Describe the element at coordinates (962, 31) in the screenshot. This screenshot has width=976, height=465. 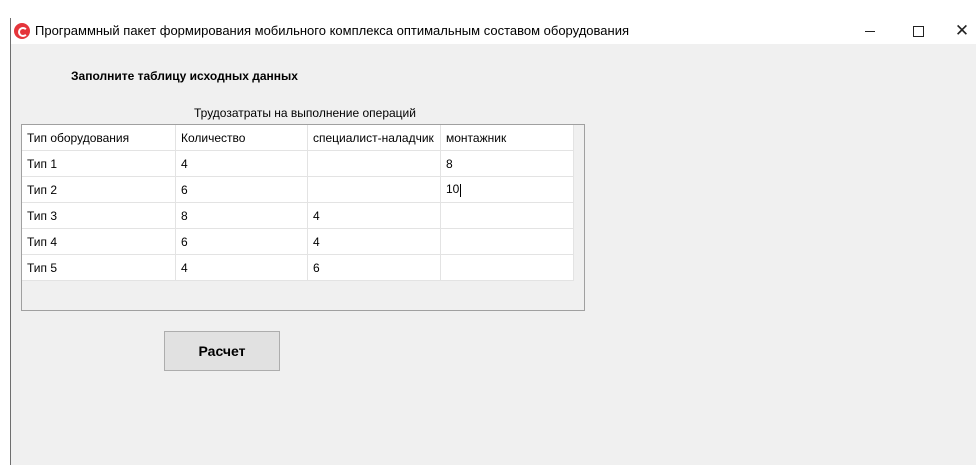
I see `close-icon: ✕` at that location.